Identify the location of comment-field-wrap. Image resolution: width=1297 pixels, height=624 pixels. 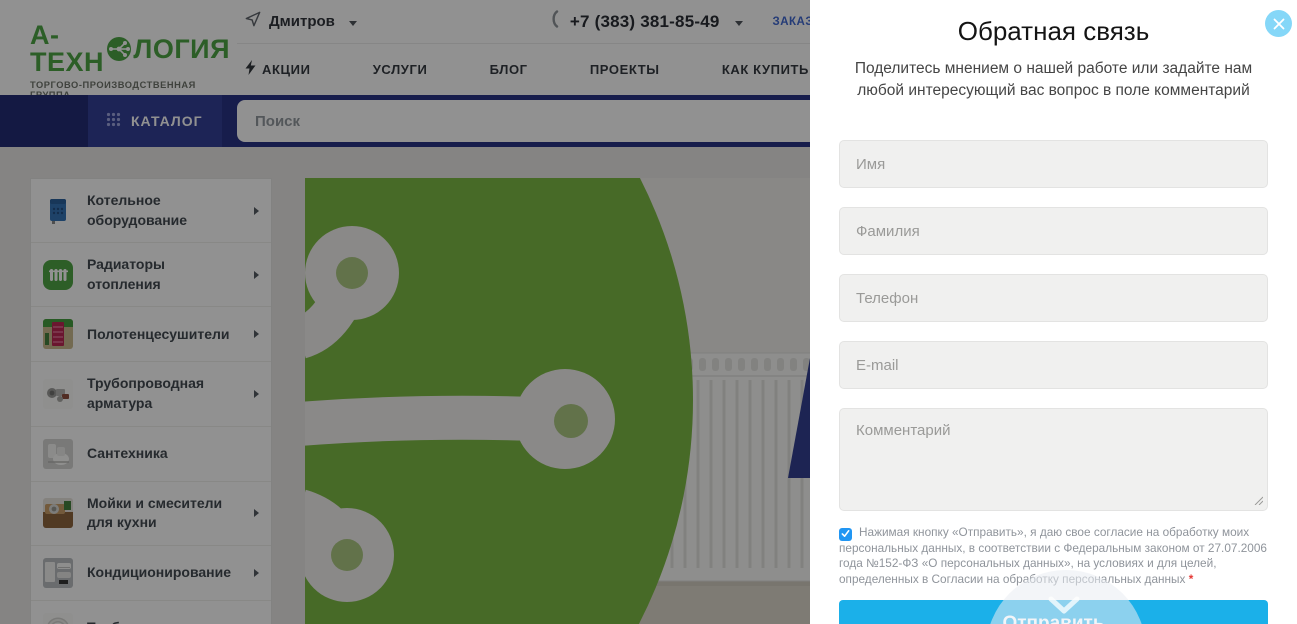
(1053, 459).